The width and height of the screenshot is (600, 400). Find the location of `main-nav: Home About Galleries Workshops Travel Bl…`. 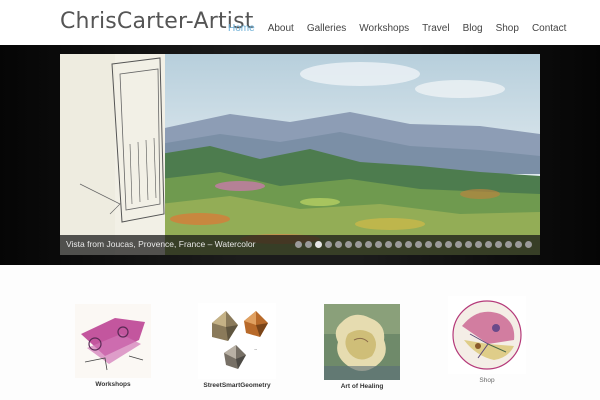

main-nav: Home About Galleries Workshops Travel Bl… is located at coordinates (403, 28).